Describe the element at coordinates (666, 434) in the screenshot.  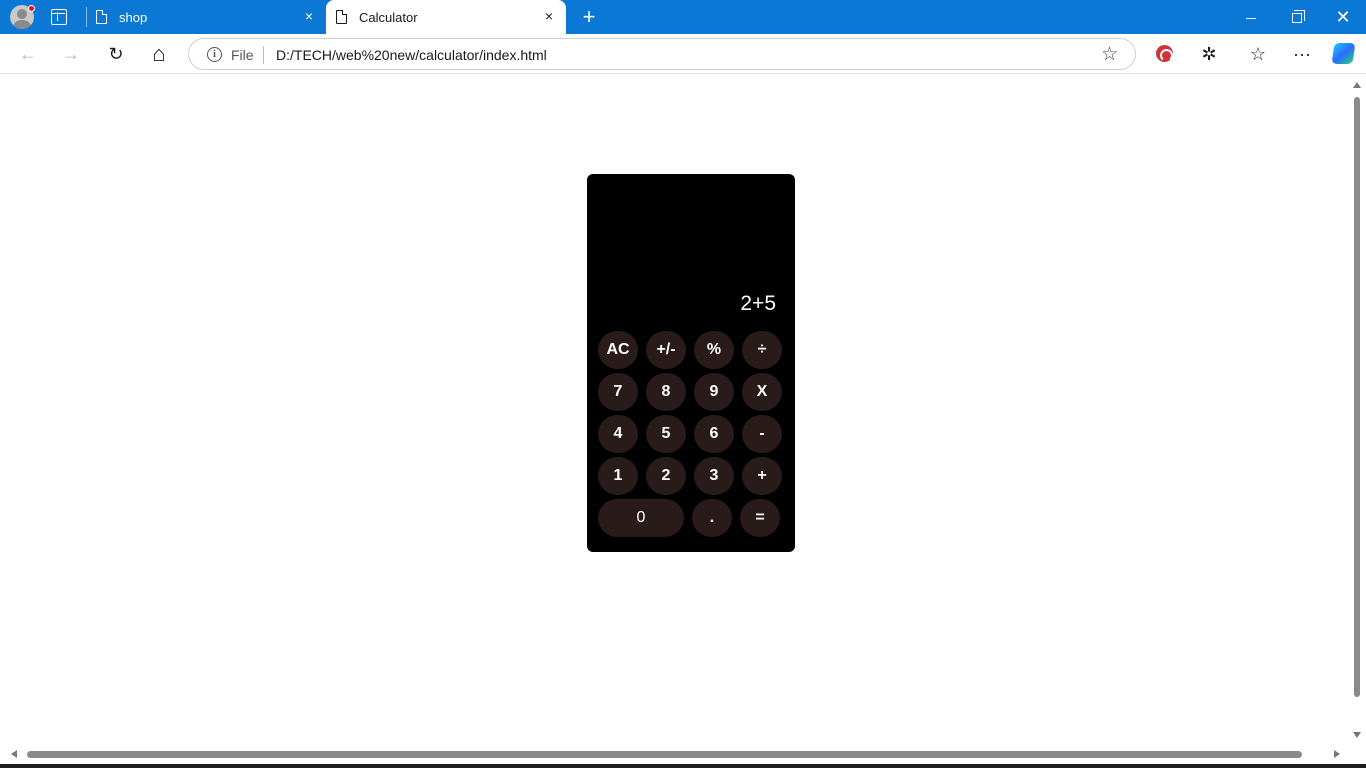
I see `key-5: 5` at that location.